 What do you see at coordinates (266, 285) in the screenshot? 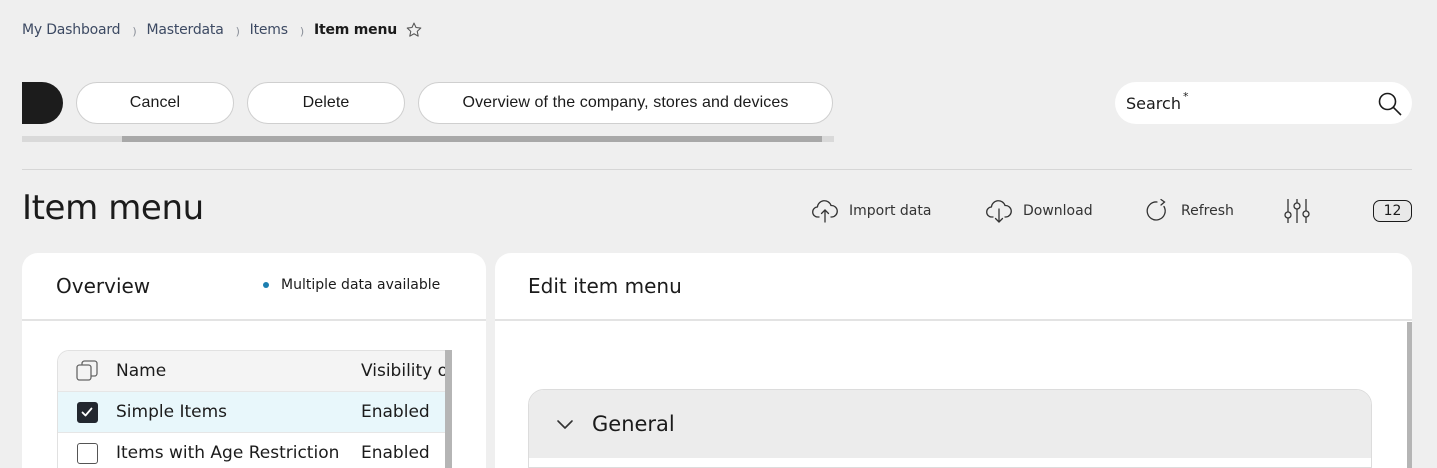
I see `status-dot` at bounding box center [266, 285].